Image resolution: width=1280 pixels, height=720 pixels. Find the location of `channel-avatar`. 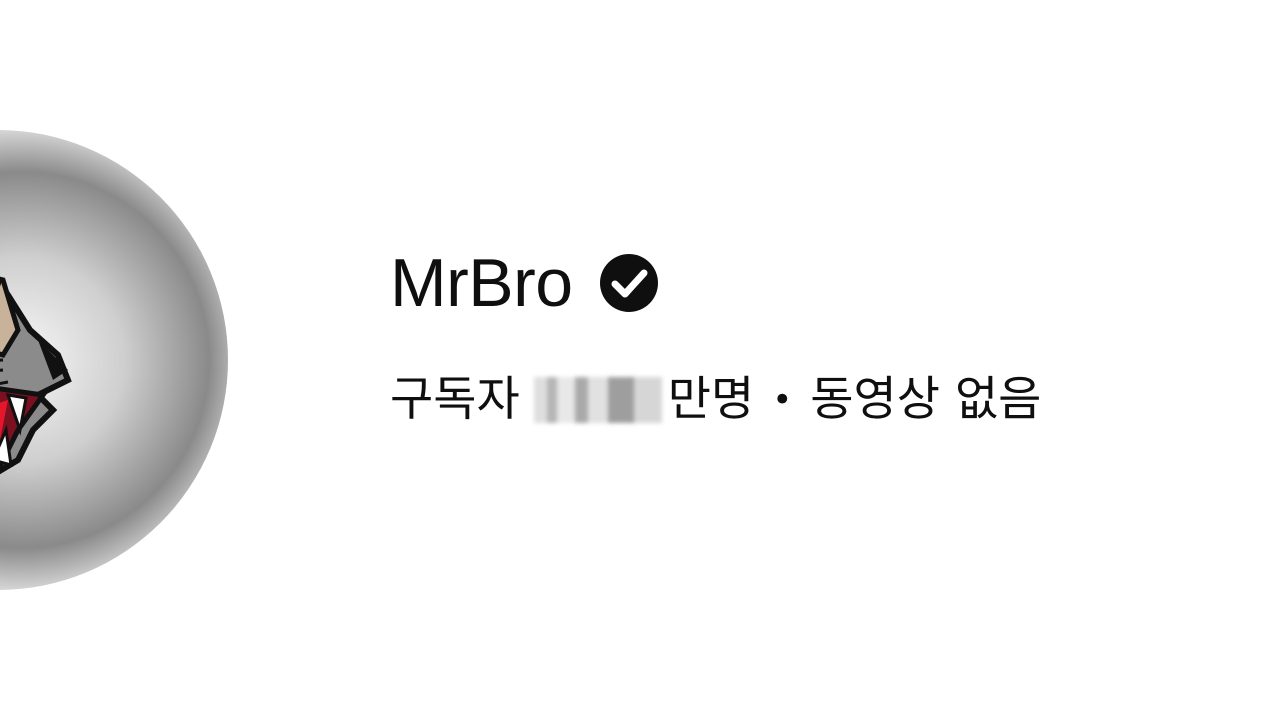

channel-avatar is located at coordinates (114, 360).